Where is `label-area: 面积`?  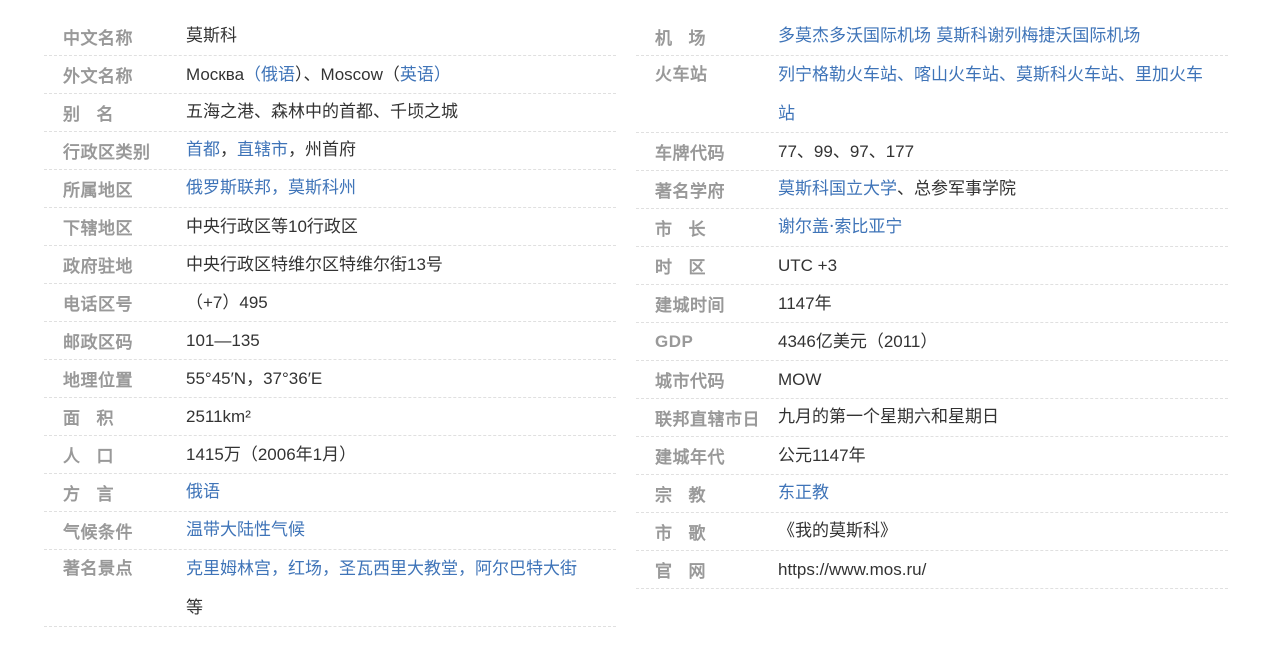
label-area: 面积 is located at coordinates (88, 419).